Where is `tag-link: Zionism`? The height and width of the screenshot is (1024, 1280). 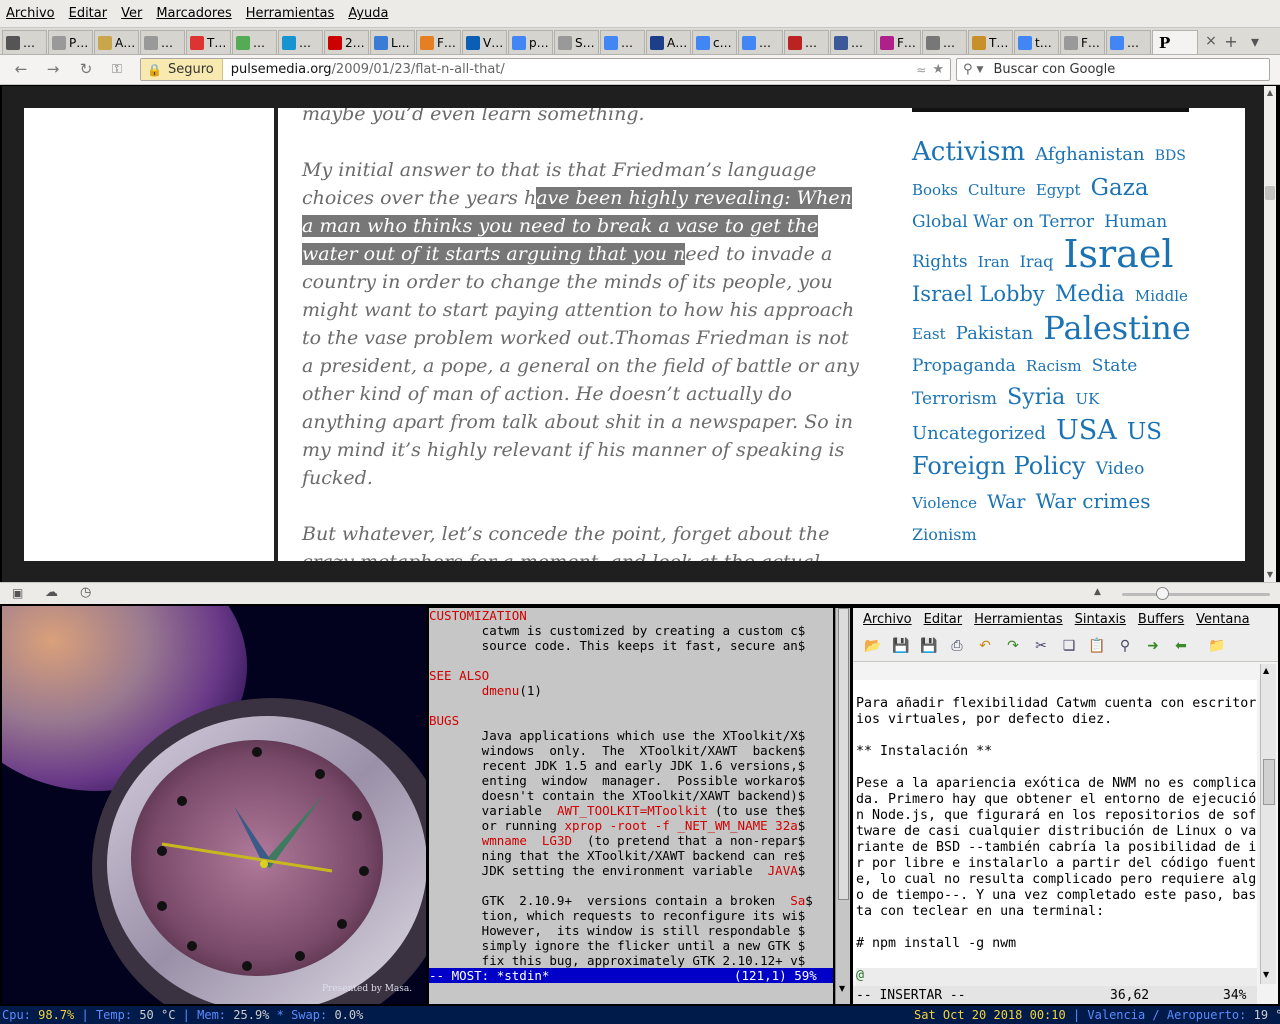
tag-link: Zionism is located at coordinates (944, 534).